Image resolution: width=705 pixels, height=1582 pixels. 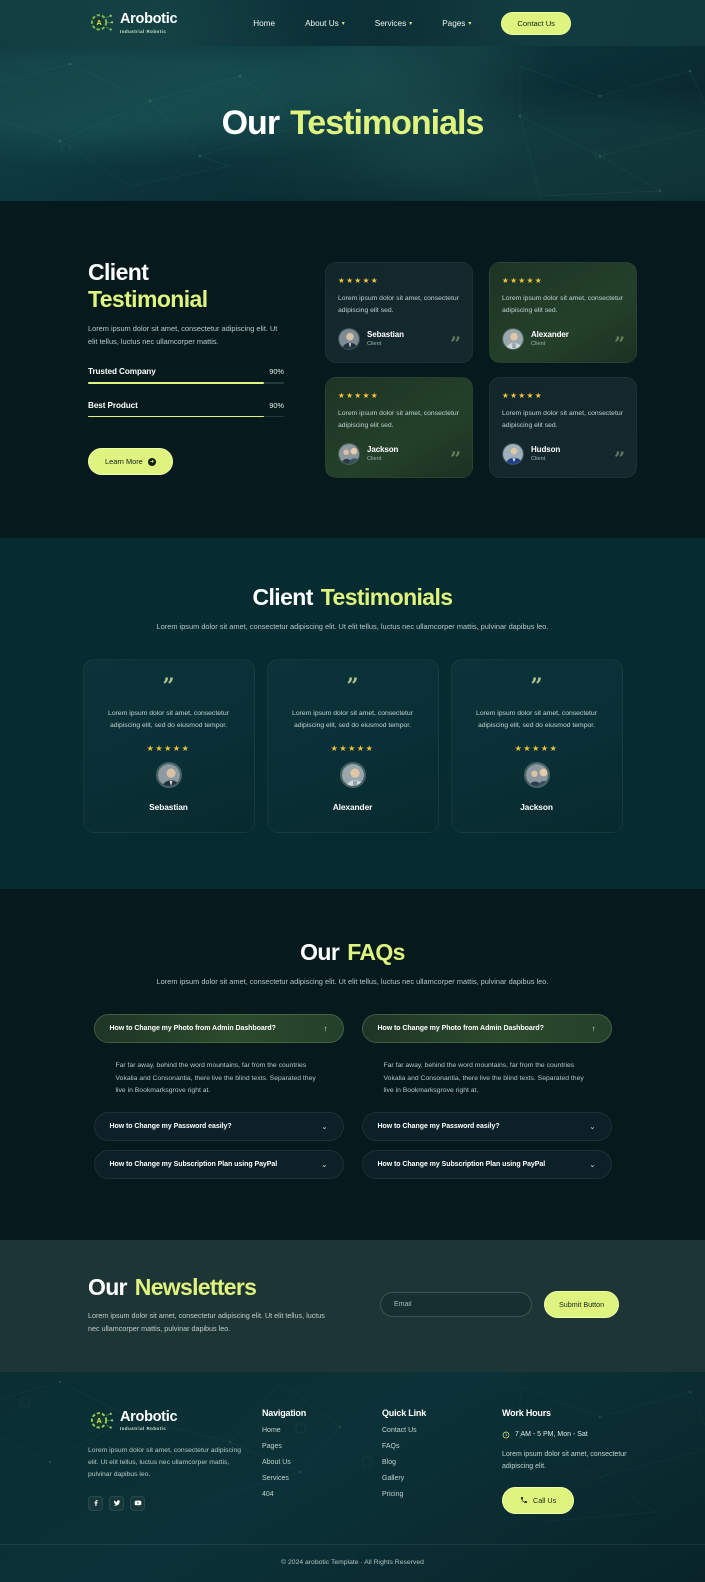 What do you see at coordinates (551, 1435) in the screenshot?
I see `work-hours-time: 7 AM - 5 PM, Mon - Sat` at bounding box center [551, 1435].